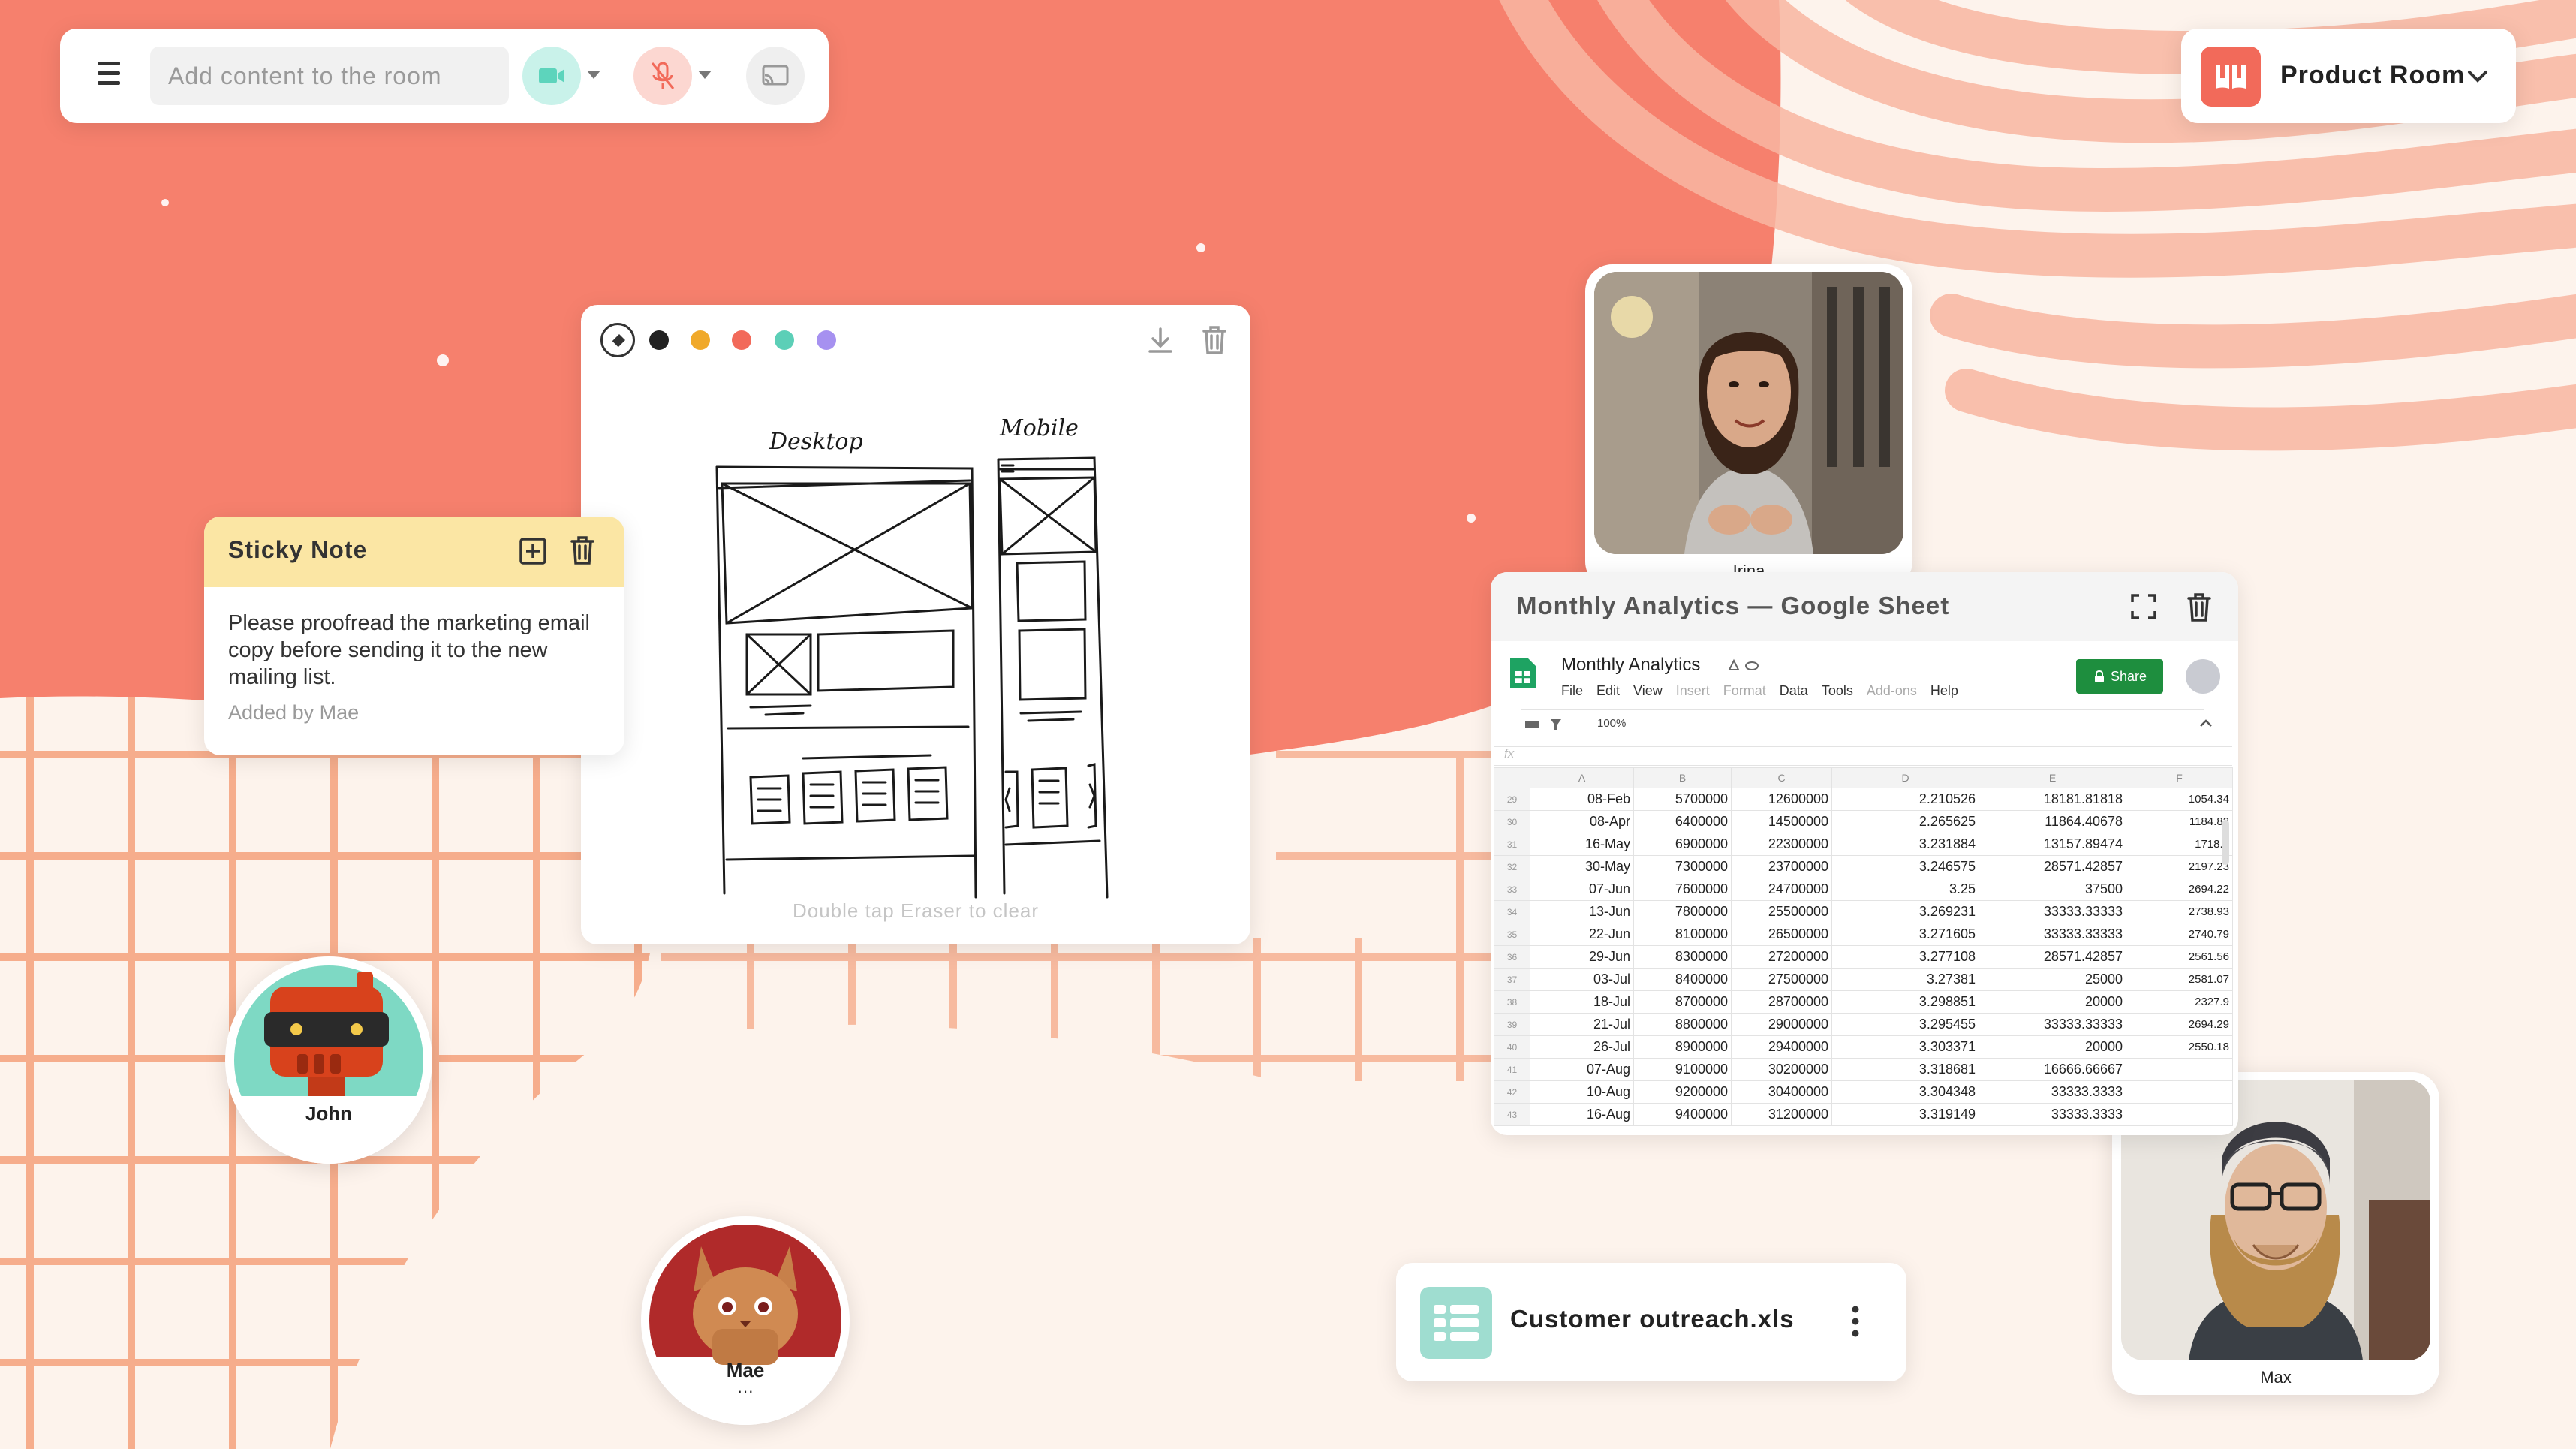 This screenshot has height=1449, width=2576. What do you see at coordinates (1582, 889) in the screenshot?
I see `table-cell: 07-Jun` at bounding box center [1582, 889].